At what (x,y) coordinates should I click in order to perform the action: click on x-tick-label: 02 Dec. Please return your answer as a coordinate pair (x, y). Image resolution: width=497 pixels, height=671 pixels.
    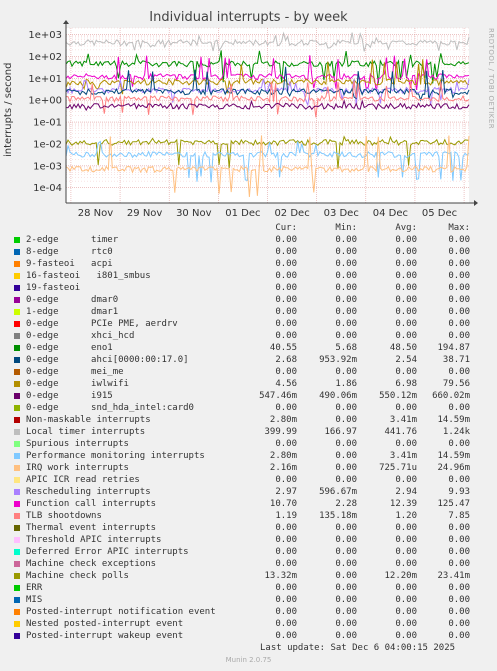
    Looking at the image, I should click on (291, 213).